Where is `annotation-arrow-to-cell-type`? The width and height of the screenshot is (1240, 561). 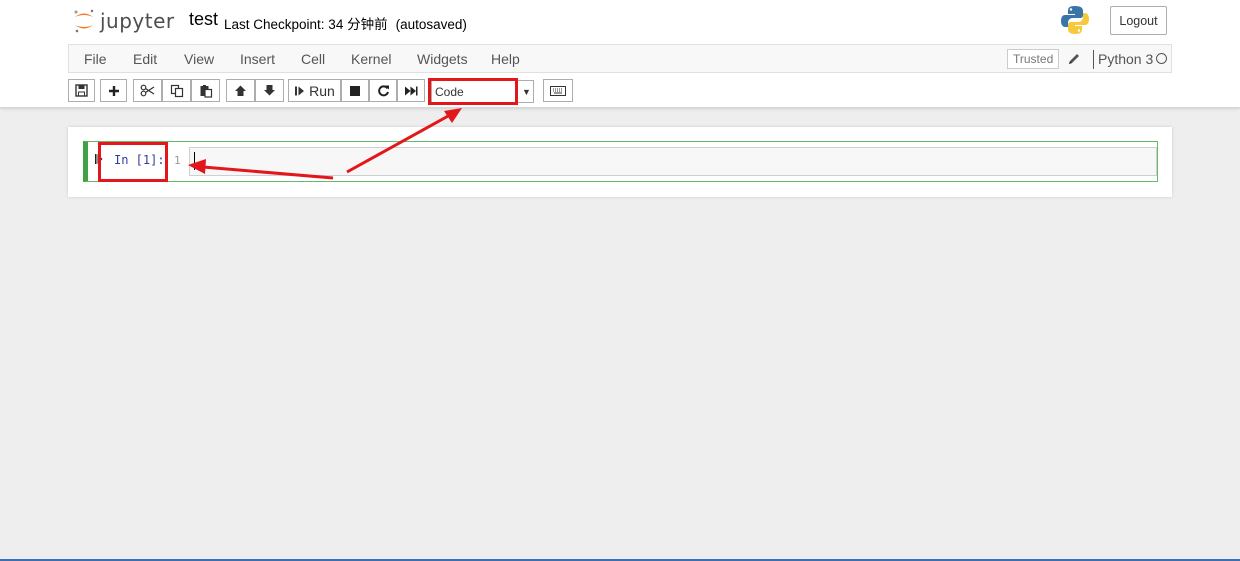
annotation-arrow-to-cell-type is located at coordinates (398, 143).